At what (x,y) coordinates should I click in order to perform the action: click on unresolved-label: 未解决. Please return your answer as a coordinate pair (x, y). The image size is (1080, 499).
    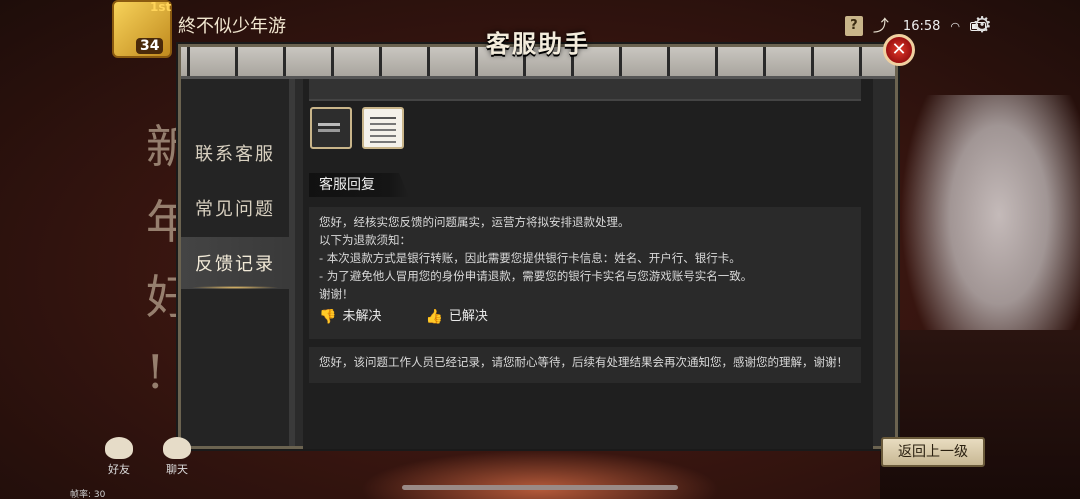
    Looking at the image, I should click on (362, 316).